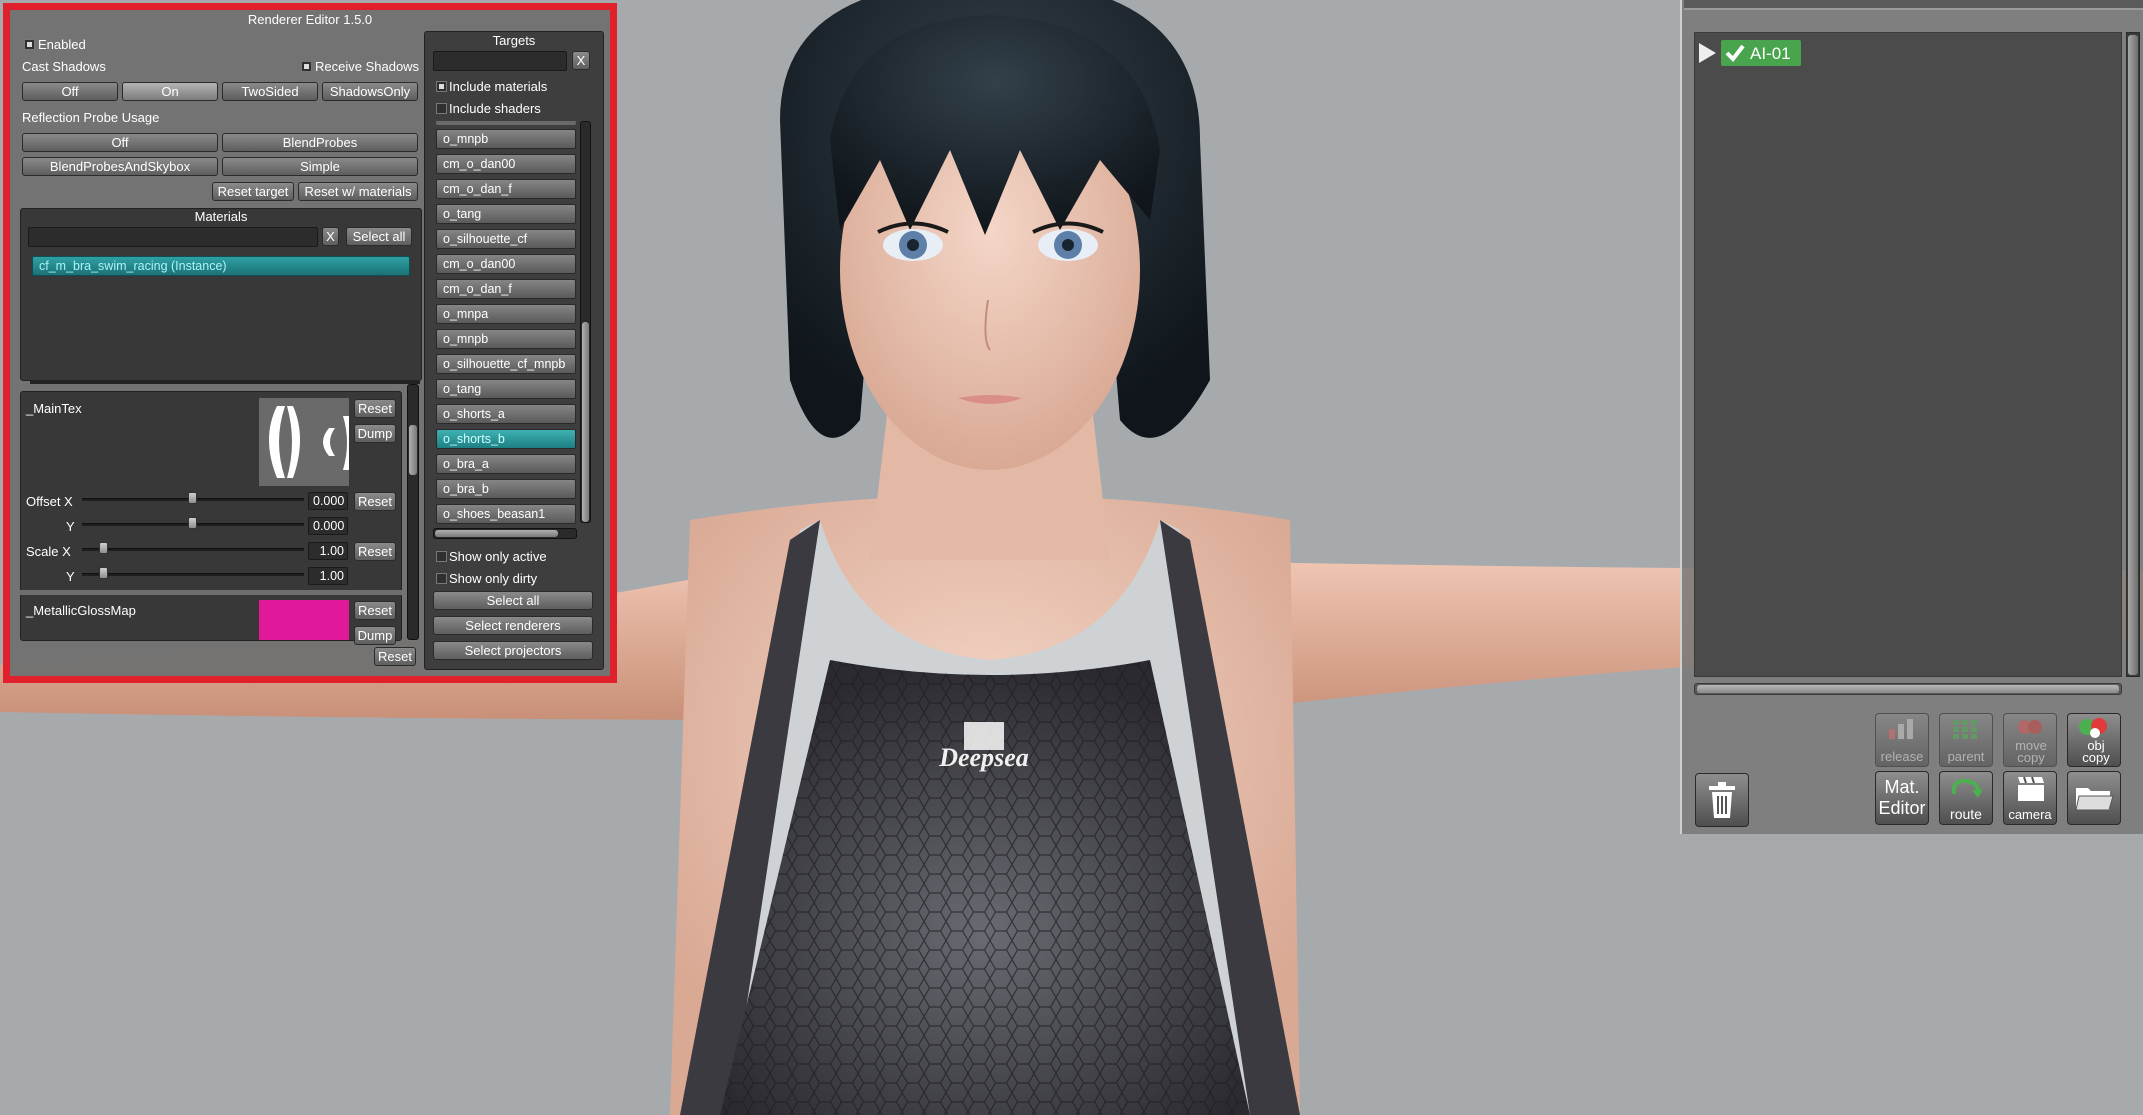  What do you see at coordinates (253, 191) in the screenshot?
I see `reset-target-button: Reset target` at bounding box center [253, 191].